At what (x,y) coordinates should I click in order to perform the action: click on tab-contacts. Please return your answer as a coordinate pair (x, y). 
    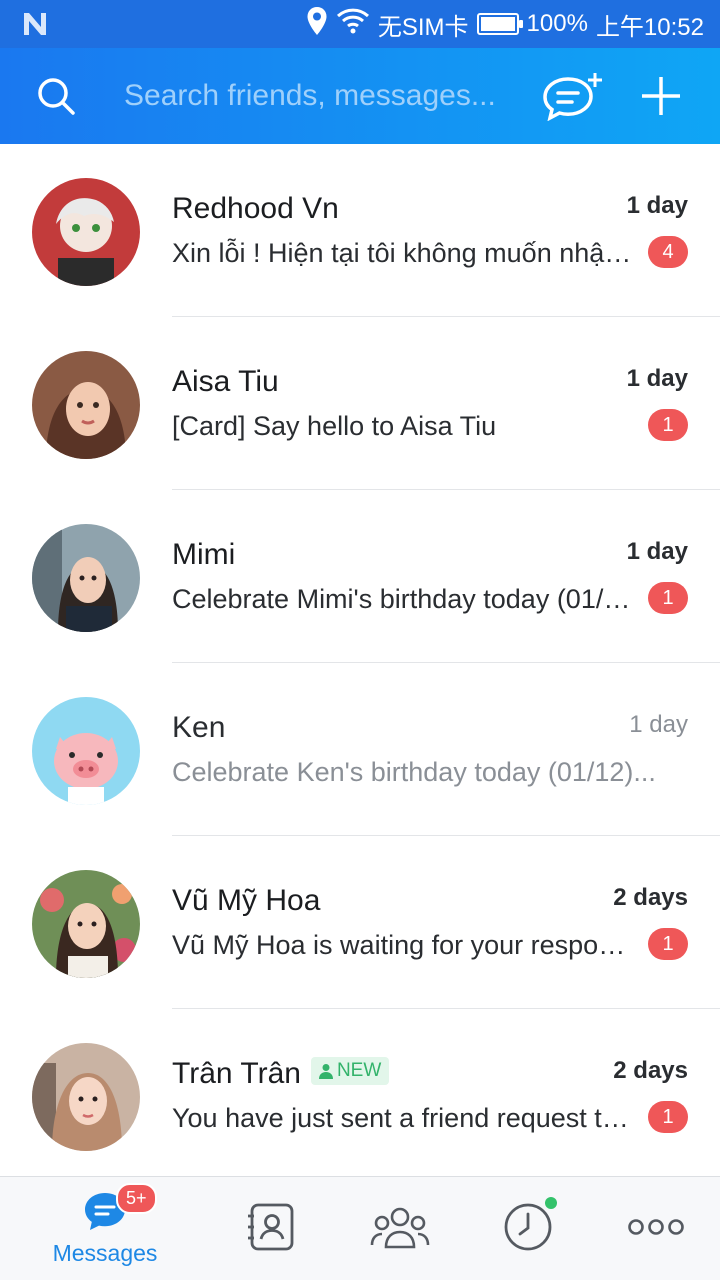
    Looking at the image, I should click on (272, 1228).